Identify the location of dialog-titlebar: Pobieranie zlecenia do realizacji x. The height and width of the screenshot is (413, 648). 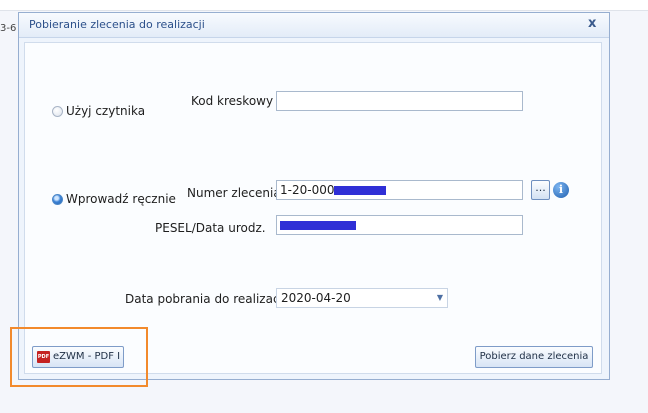
(314, 25).